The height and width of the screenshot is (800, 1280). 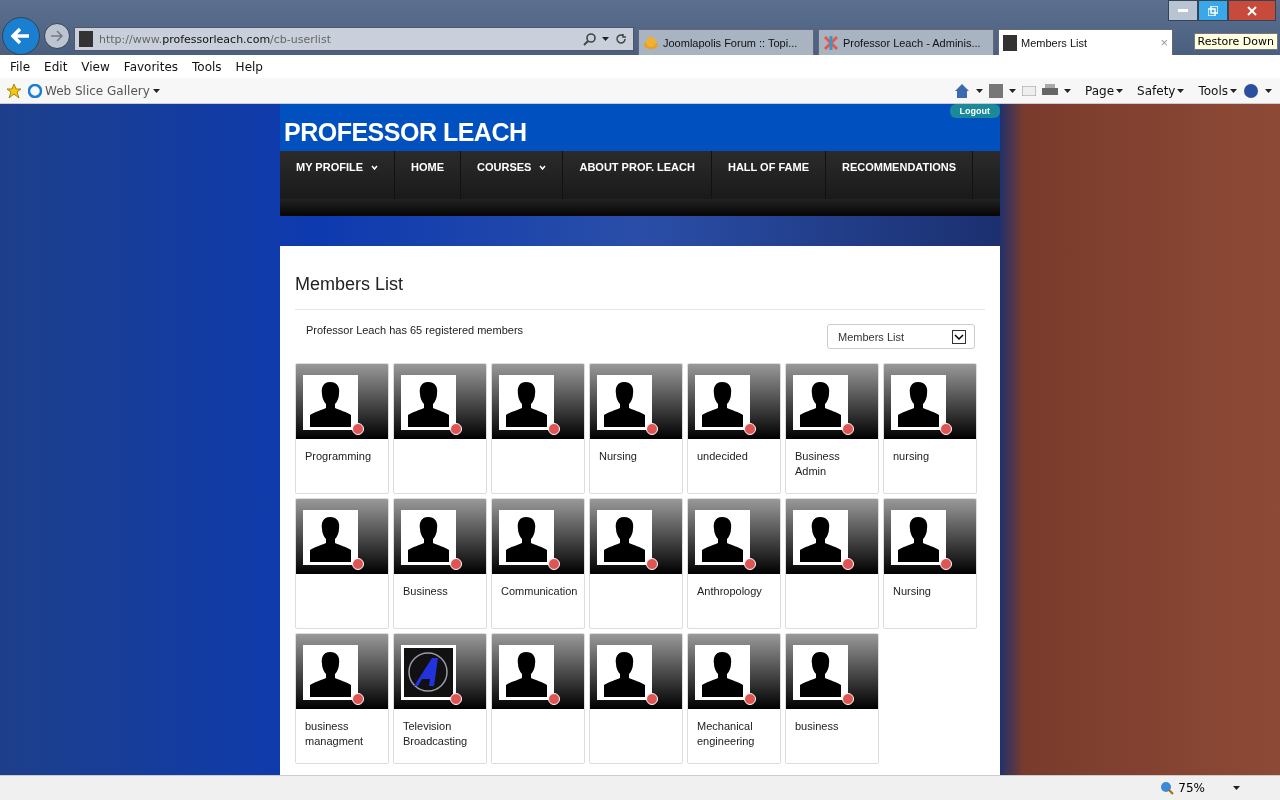 I want to click on star-icon, so click(x=14, y=90).